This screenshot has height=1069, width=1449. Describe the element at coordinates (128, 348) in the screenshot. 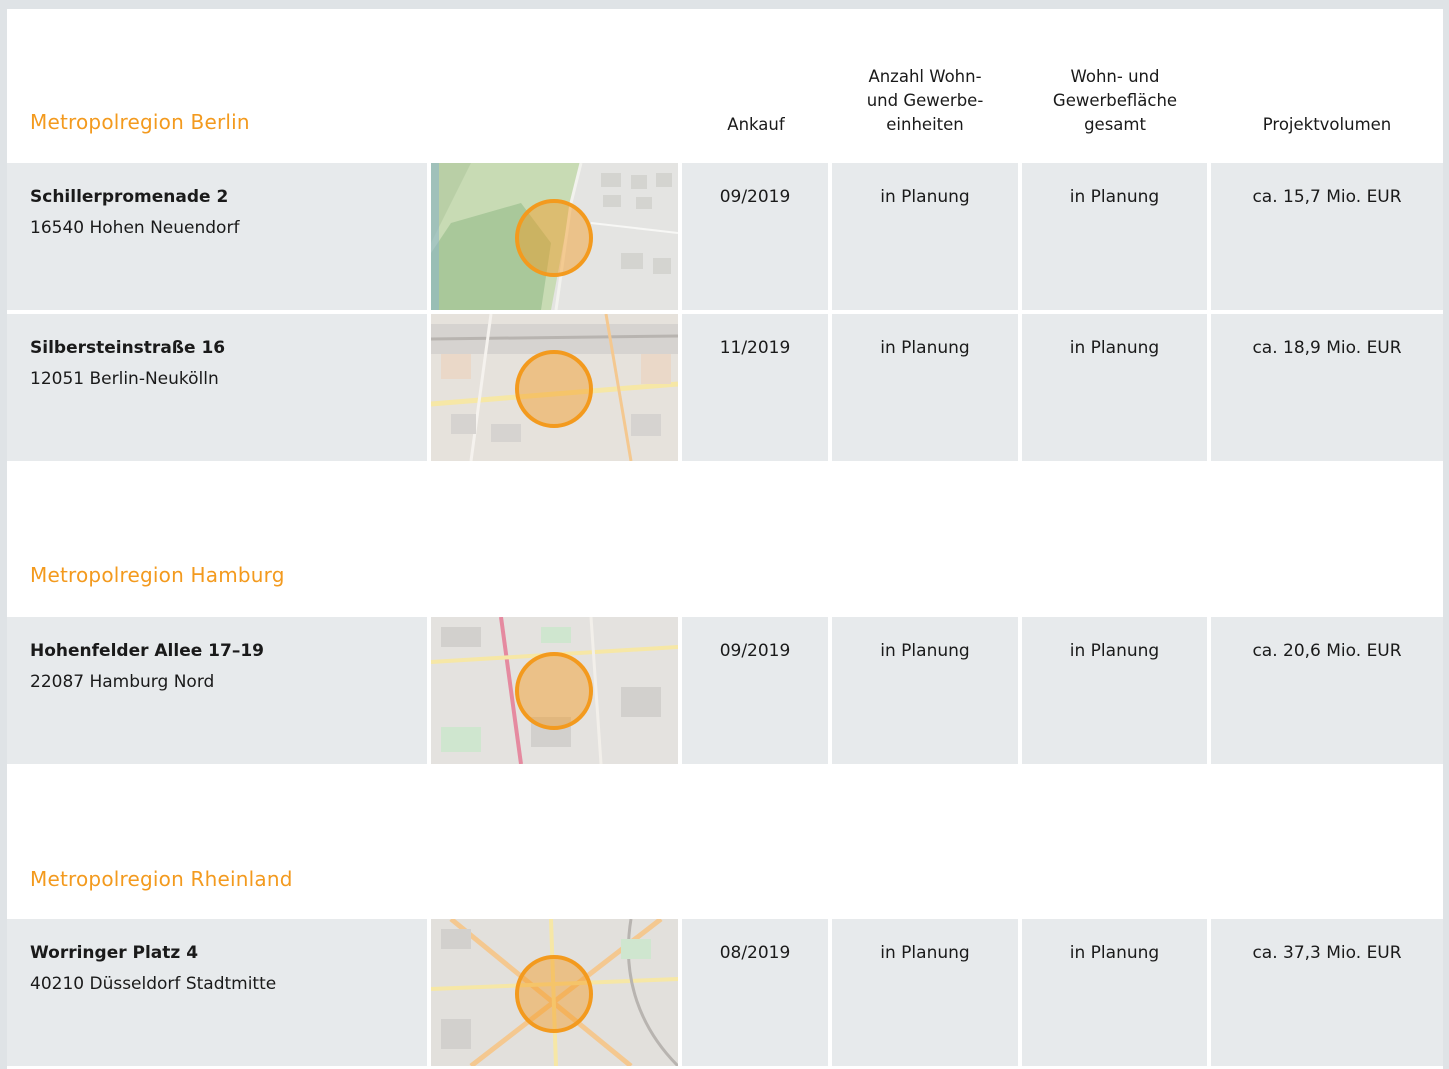

I see `address-street: Silbersteinstraße 16` at that location.